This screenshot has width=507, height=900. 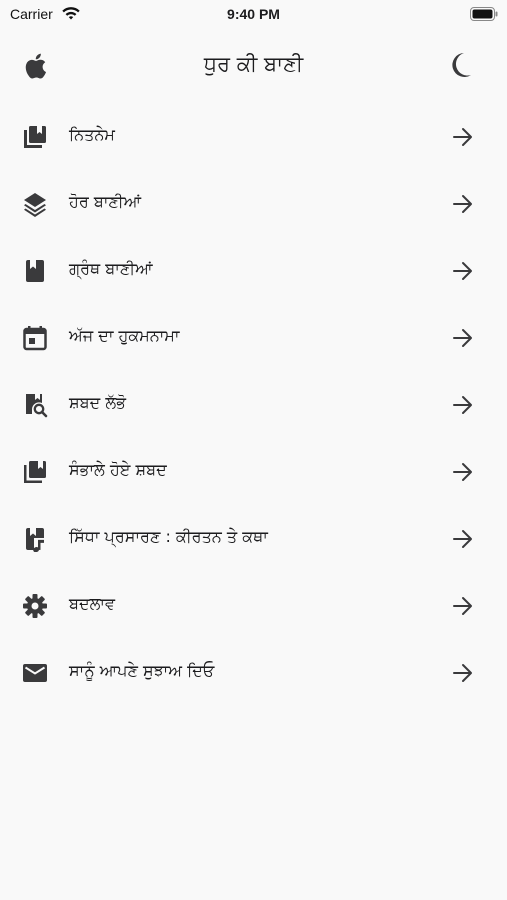 What do you see at coordinates (111, 268) in the screenshot?
I see `menu-item-label: ਗ੍ਰੰਥ ਬਾਣੀਆਂ` at bounding box center [111, 268].